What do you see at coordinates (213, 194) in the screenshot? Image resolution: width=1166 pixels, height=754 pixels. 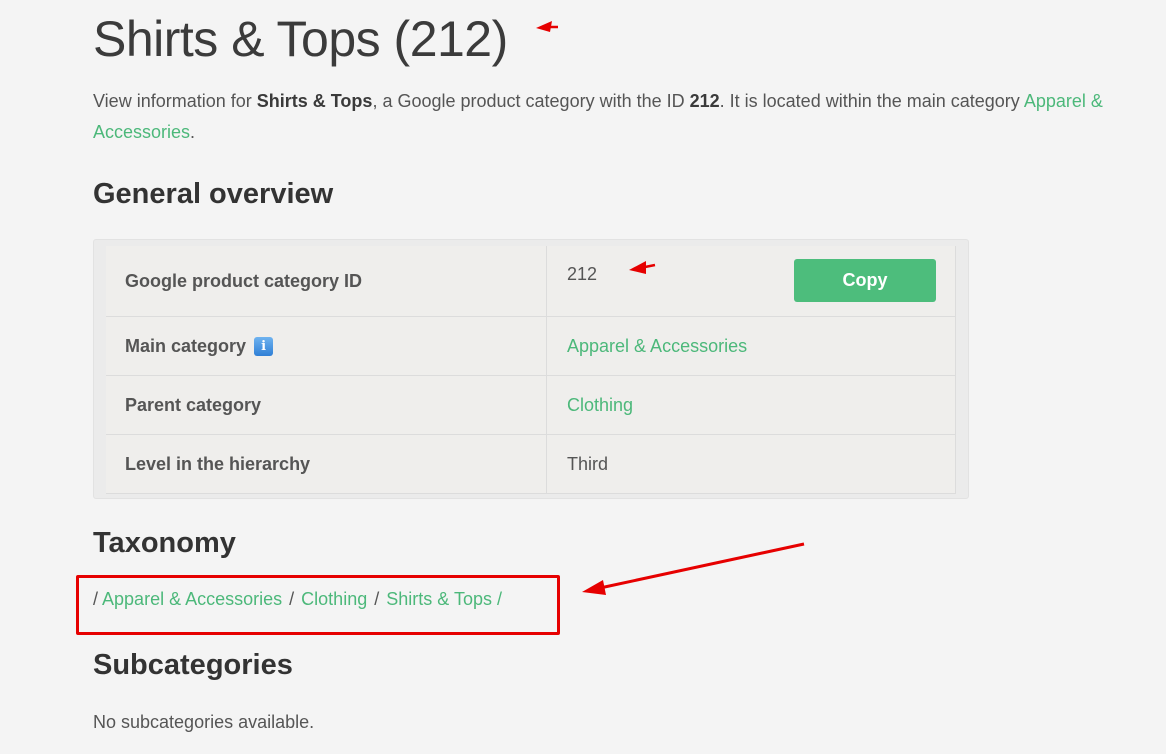 I see `general-overview-heading: General overview` at bounding box center [213, 194].